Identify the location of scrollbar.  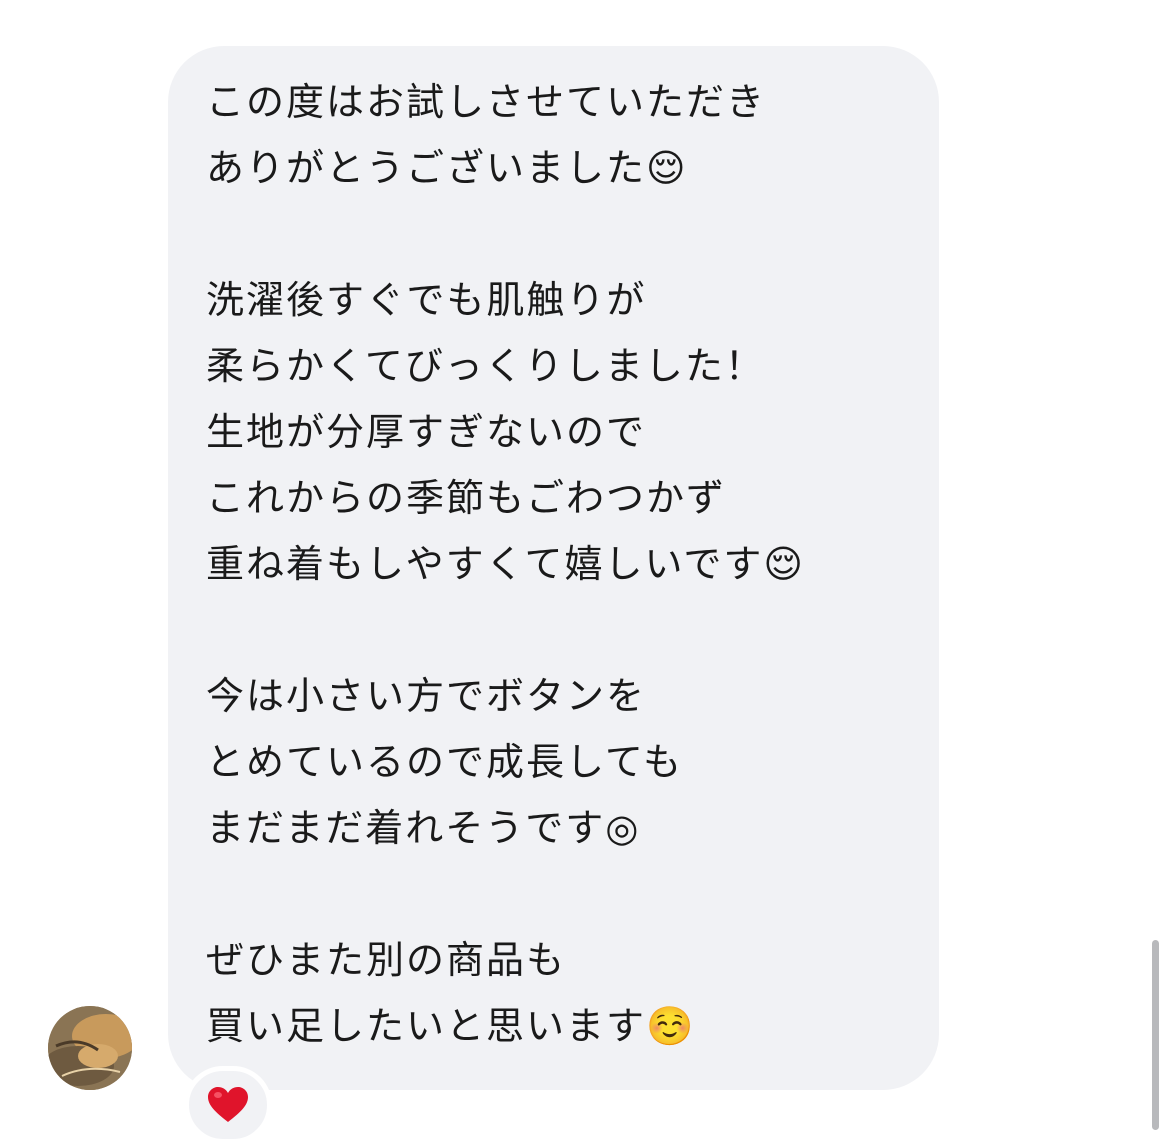
(1155, 1035).